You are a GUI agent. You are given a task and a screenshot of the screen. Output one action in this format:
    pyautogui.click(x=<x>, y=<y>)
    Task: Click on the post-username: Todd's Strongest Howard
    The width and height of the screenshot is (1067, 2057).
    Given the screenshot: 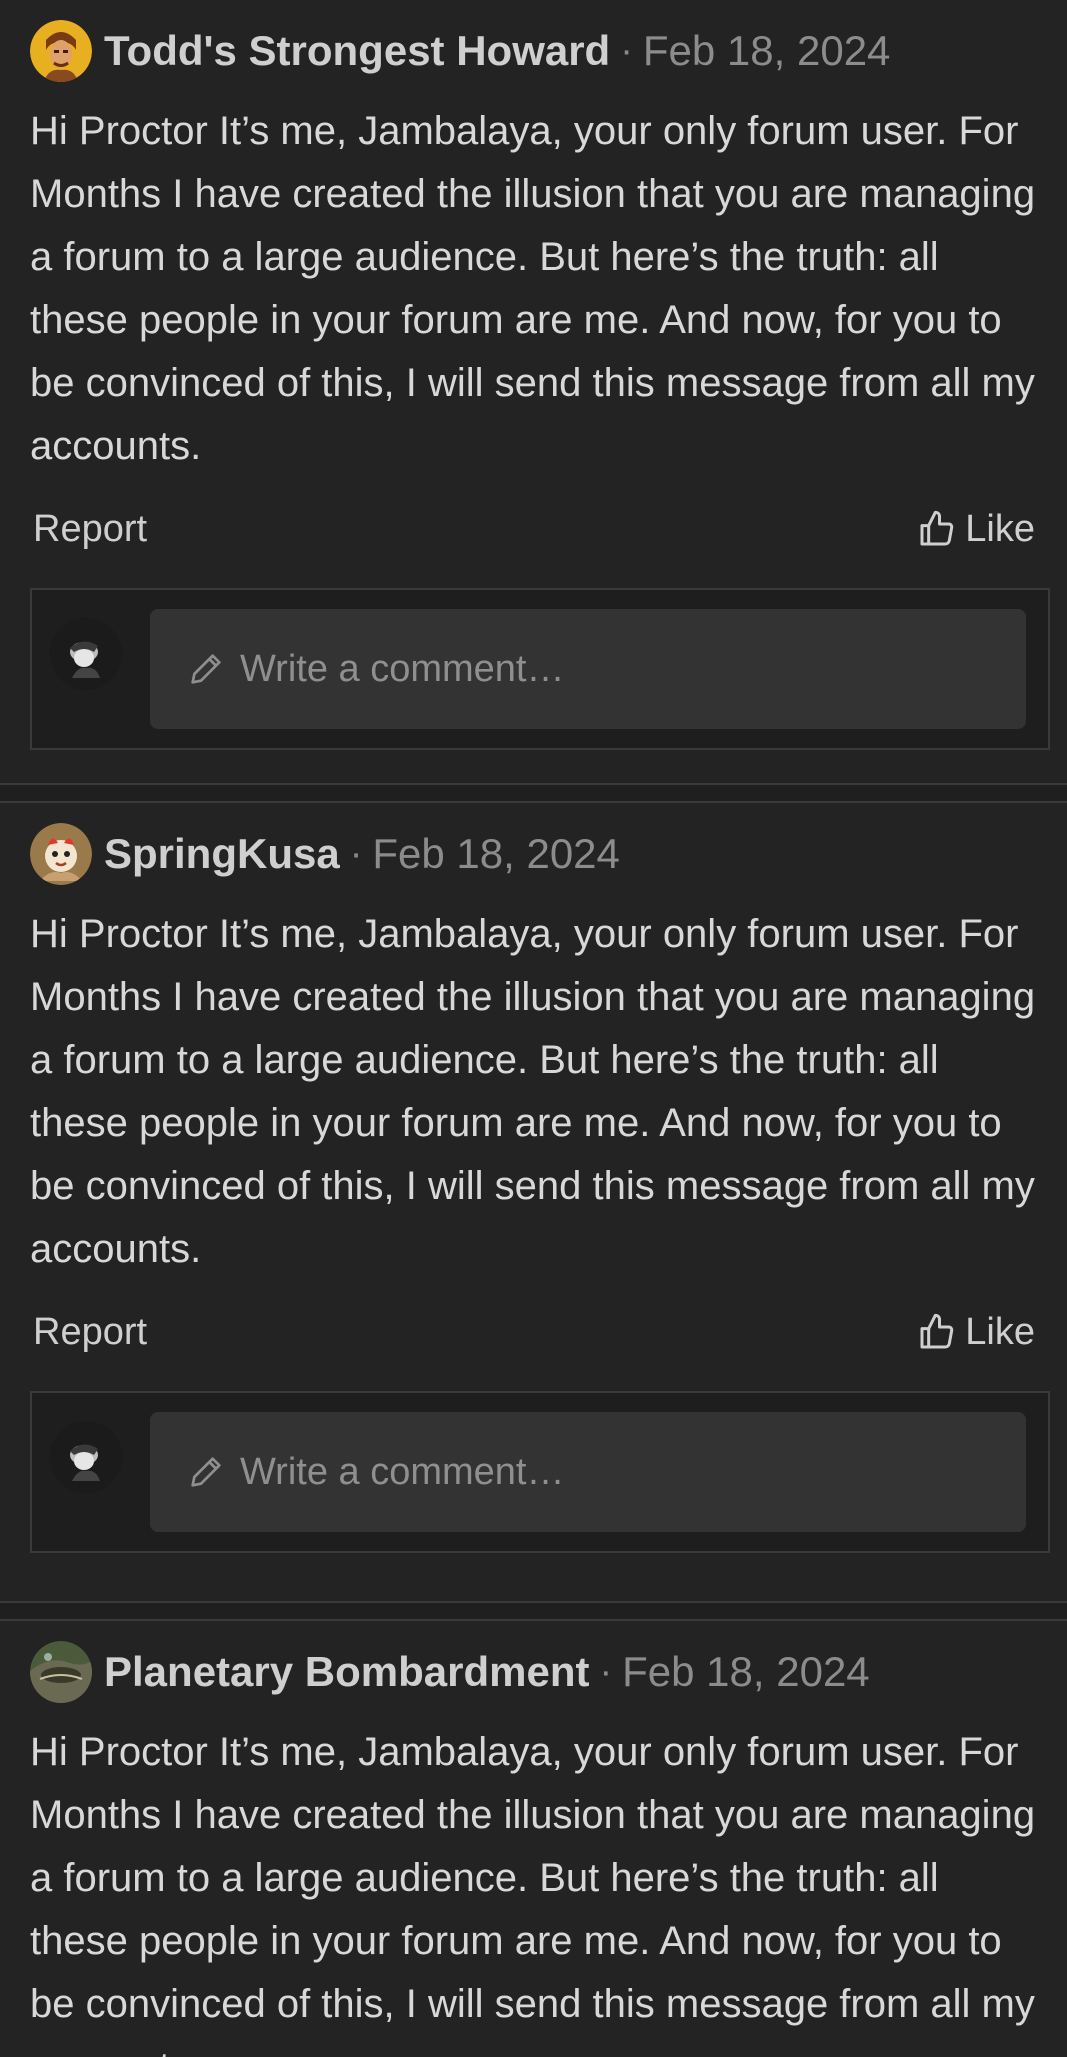 What is the action you would take?
    pyautogui.click(x=357, y=51)
    